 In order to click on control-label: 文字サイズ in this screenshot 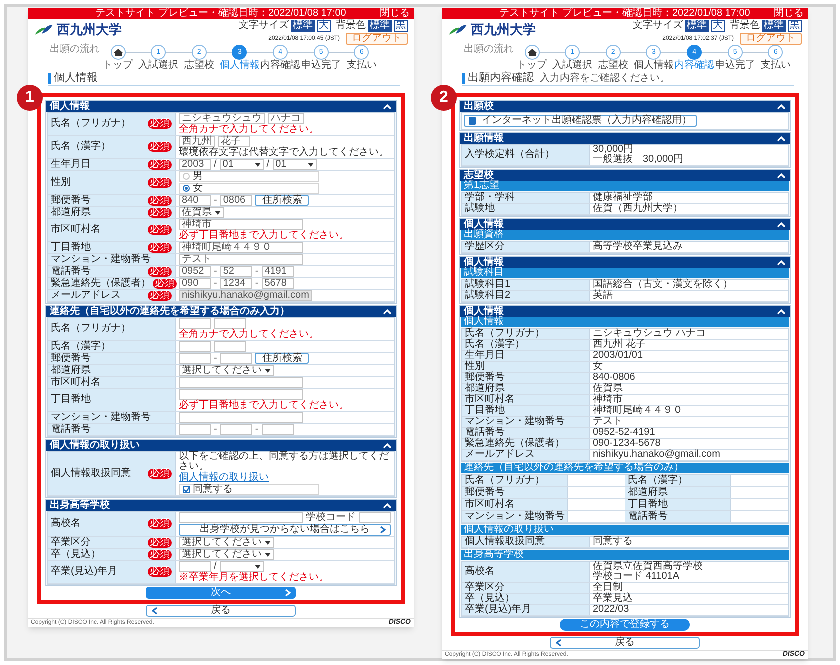, I will do `click(264, 26)`.